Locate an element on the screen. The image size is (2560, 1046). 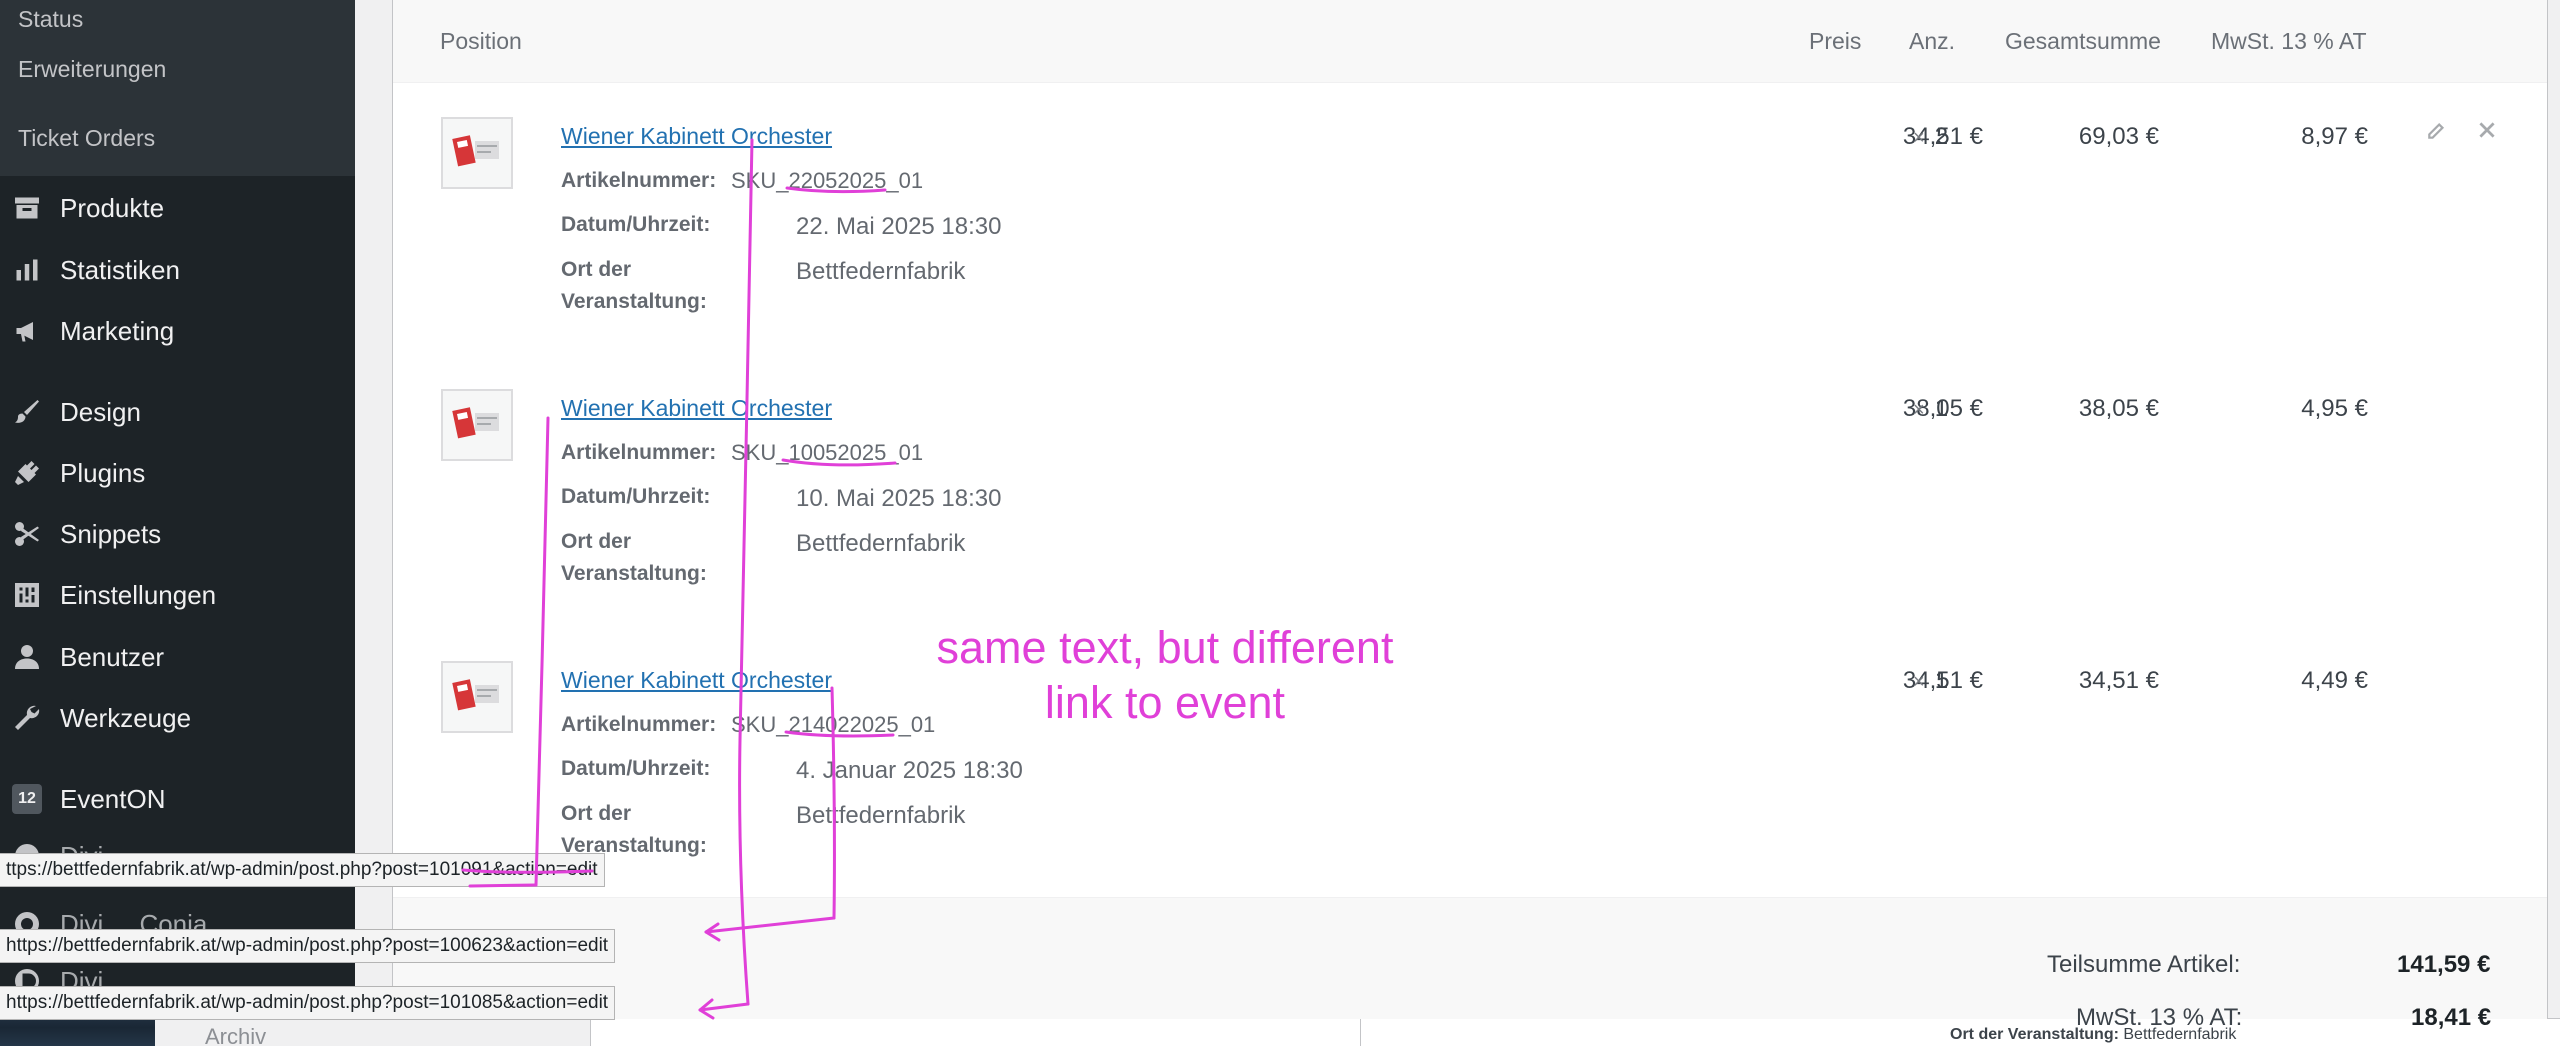
col-header-price: Preis is located at coordinates (1835, 41).